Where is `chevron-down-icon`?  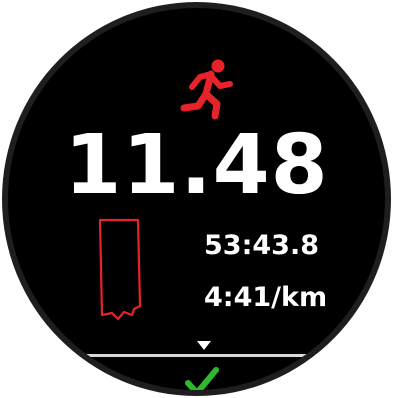 chevron-down-icon is located at coordinates (204, 345).